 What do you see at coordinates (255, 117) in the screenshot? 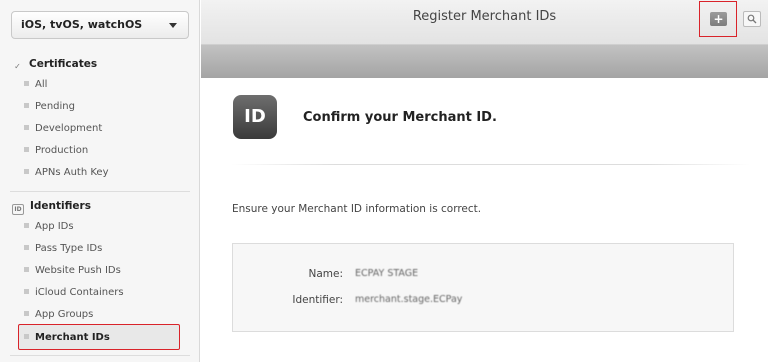
I see `id-icon: ID` at bounding box center [255, 117].